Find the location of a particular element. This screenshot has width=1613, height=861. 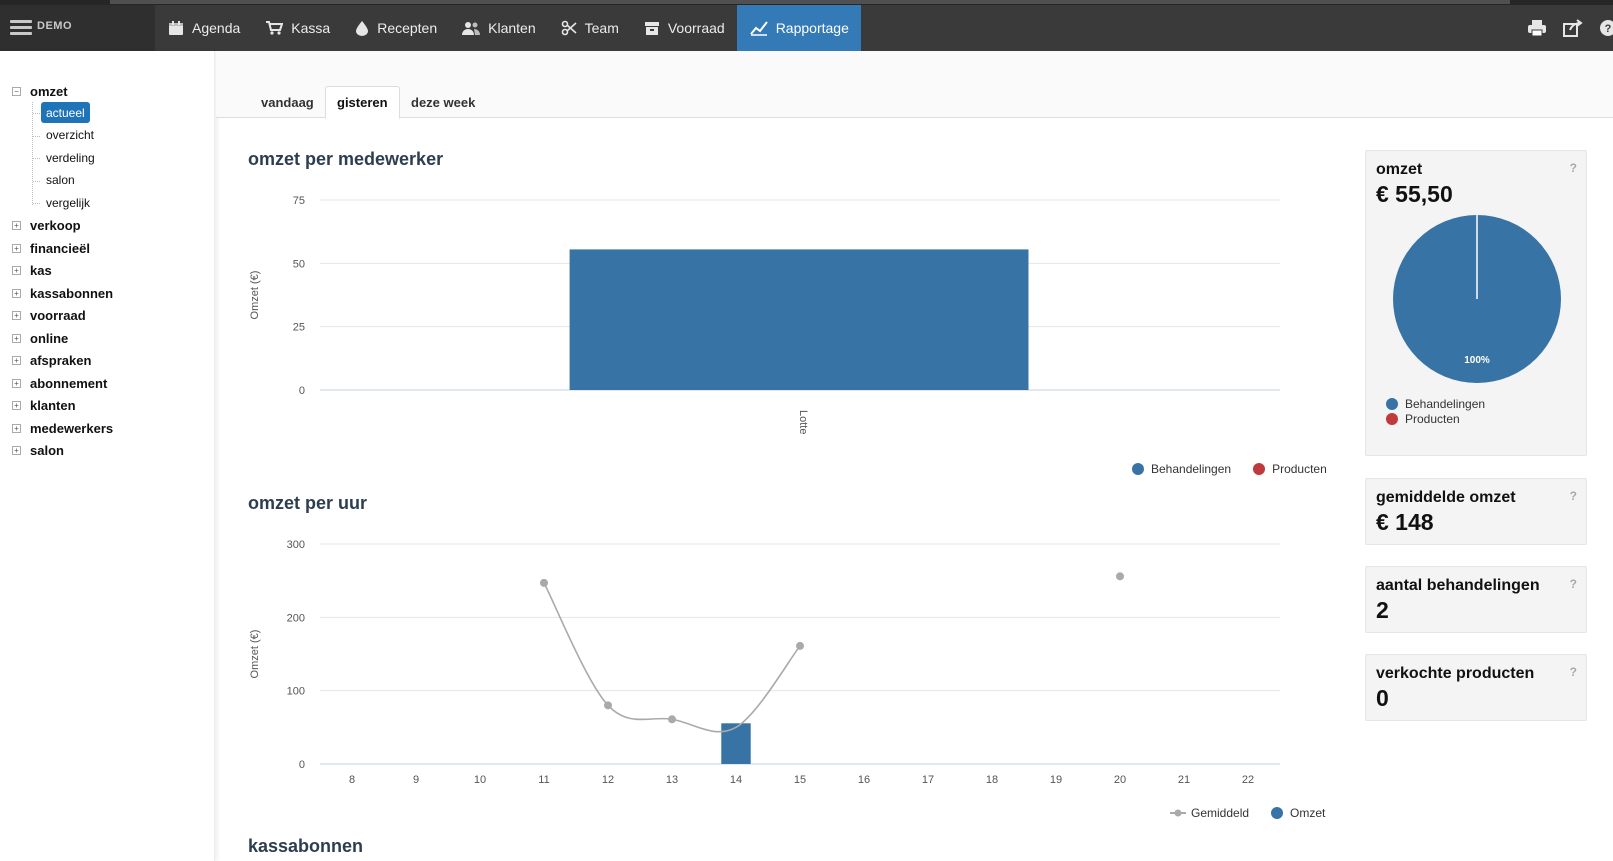

x-tick-label: Lotte is located at coordinates (803, 422).